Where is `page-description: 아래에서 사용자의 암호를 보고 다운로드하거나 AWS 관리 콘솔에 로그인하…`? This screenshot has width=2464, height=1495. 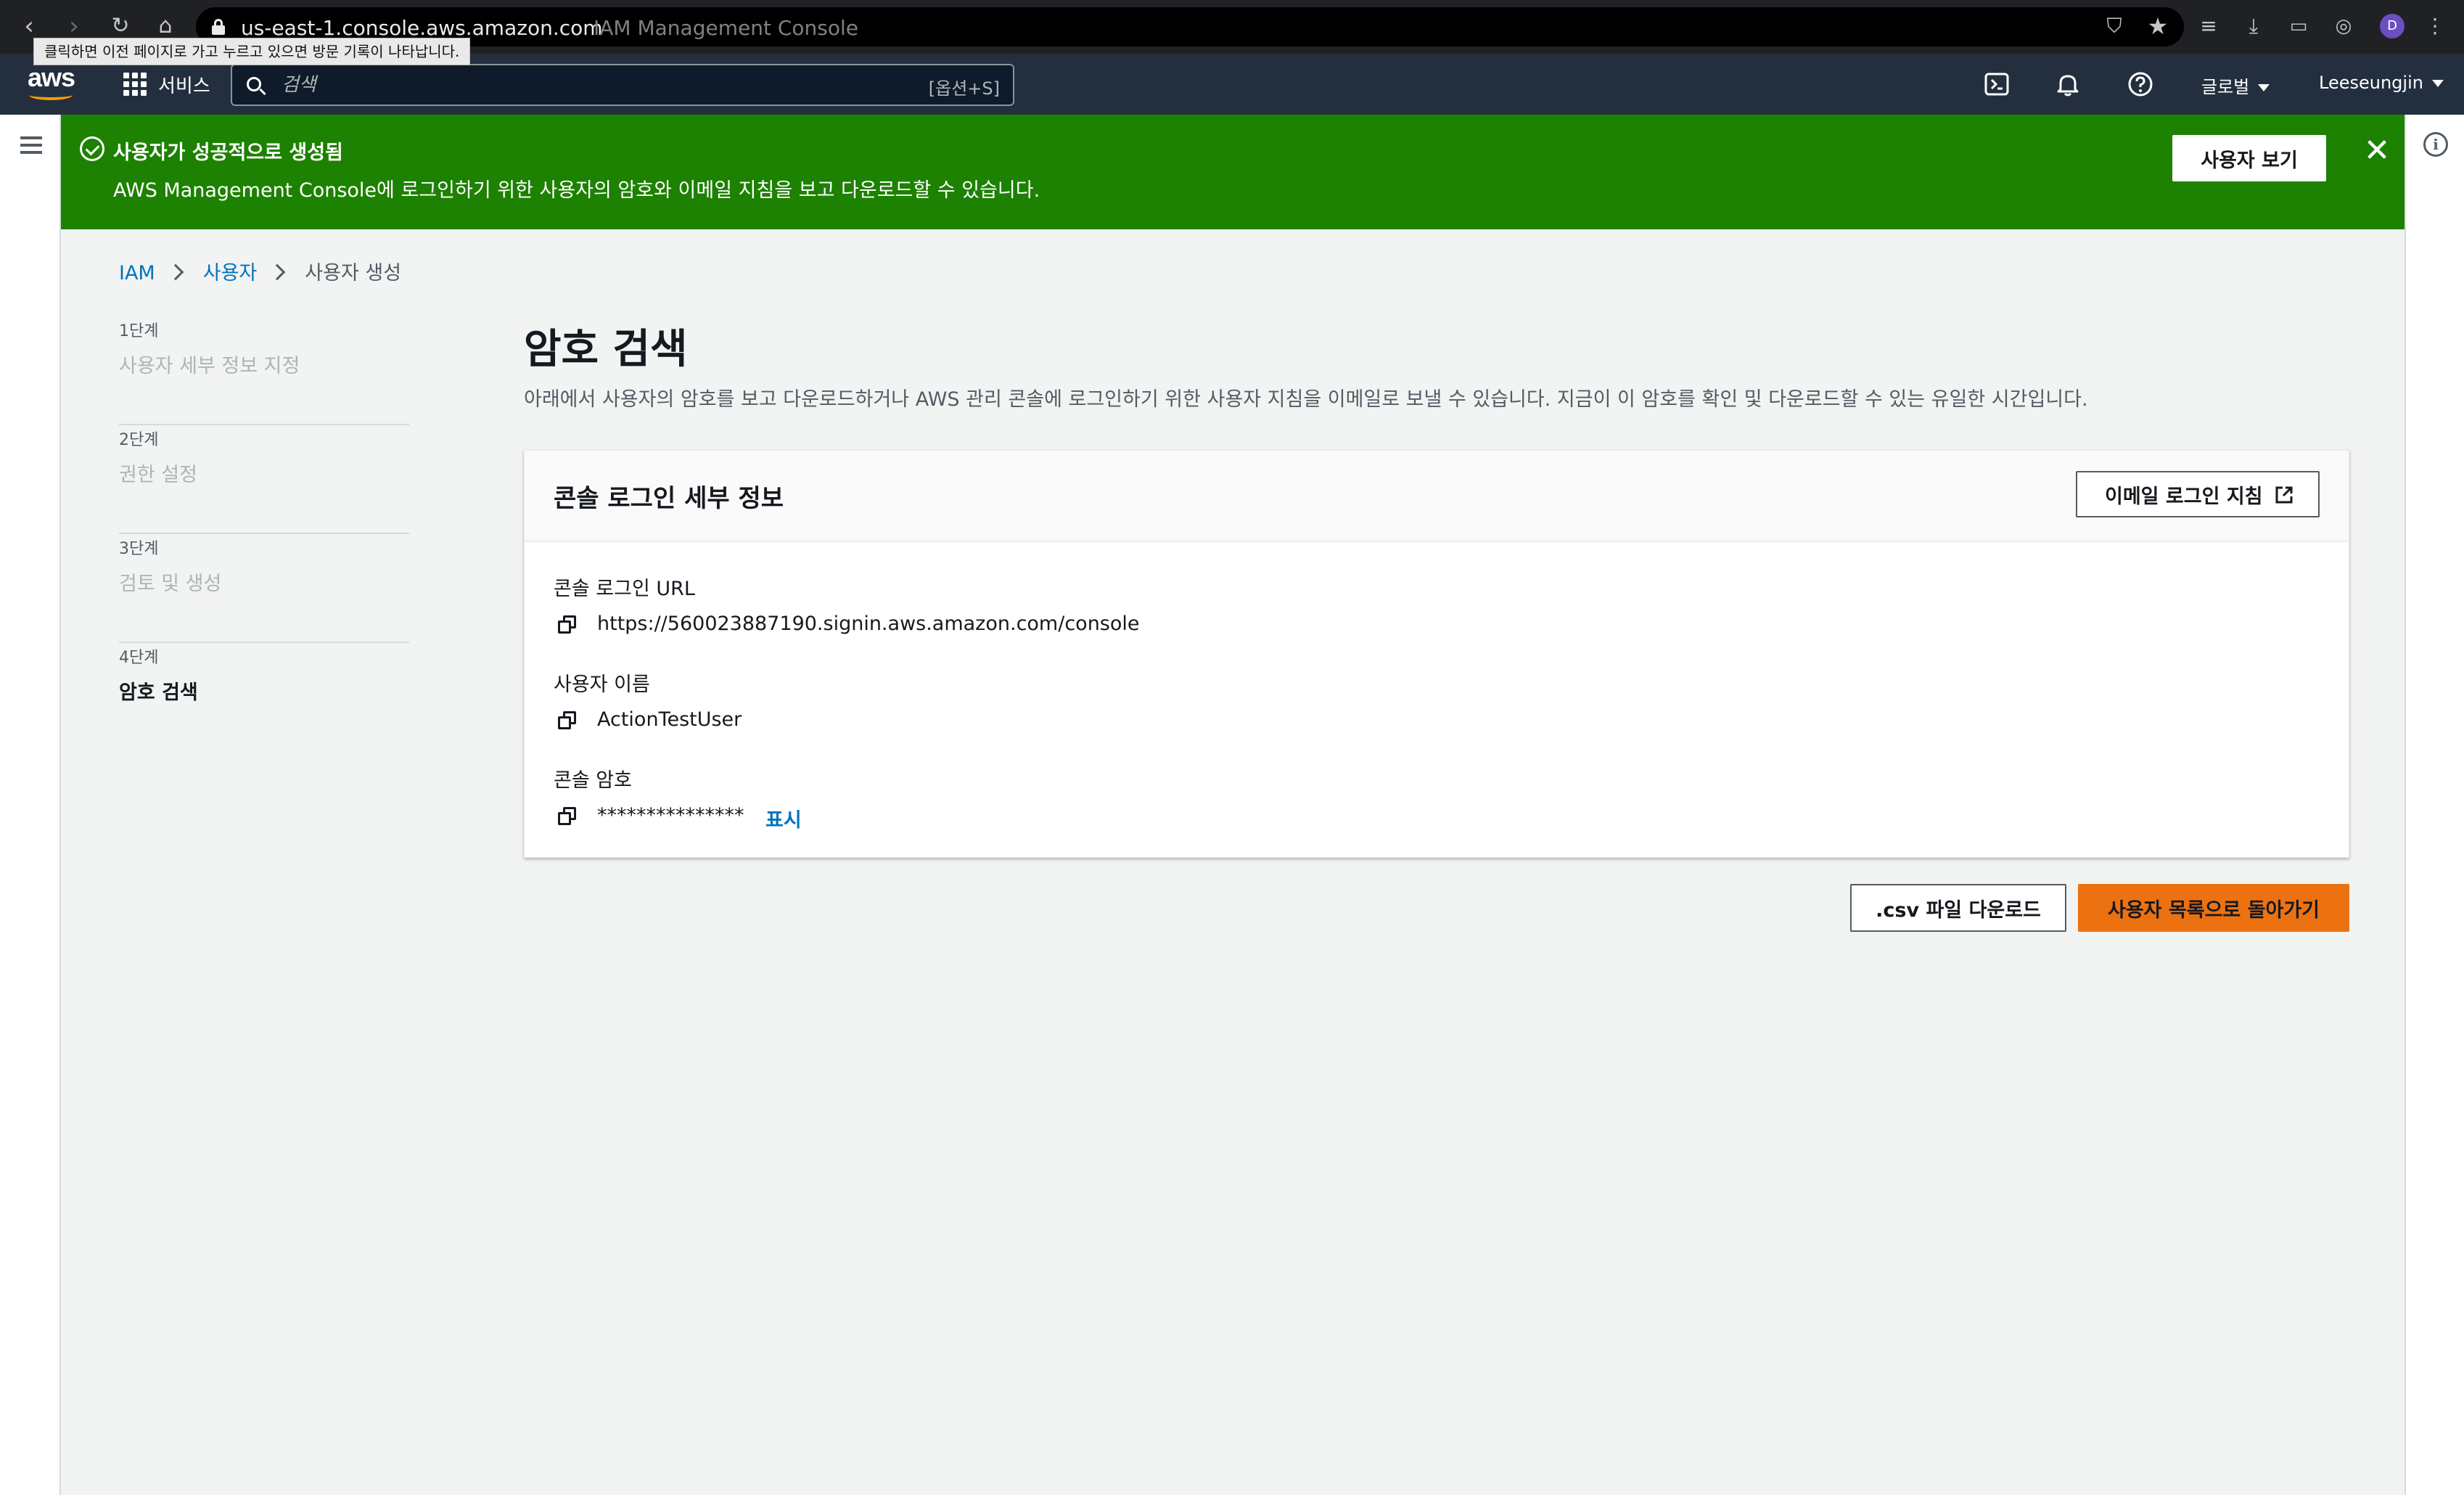 page-description: 아래에서 사용자의 암호를 보고 다운로드하거나 AWS 관리 콘솔에 로그인하… is located at coordinates (1306, 399).